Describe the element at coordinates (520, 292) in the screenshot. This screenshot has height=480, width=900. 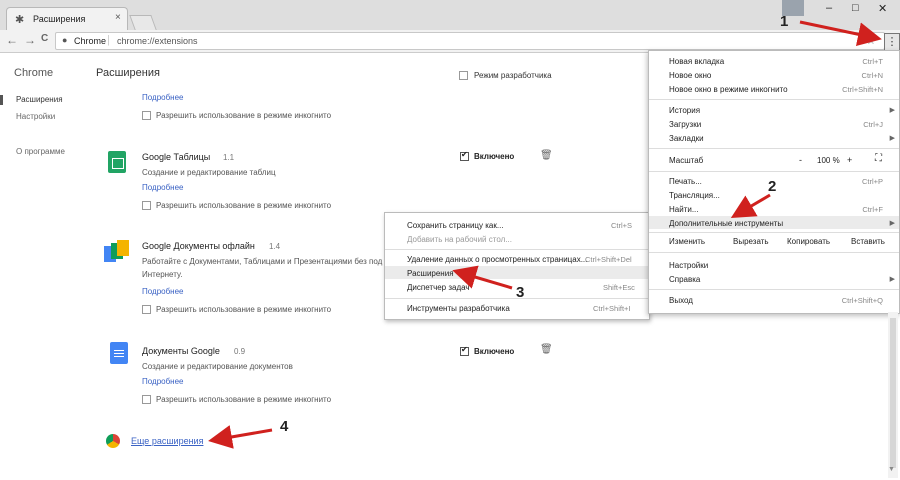
I see `annotation-3: 3` at that location.